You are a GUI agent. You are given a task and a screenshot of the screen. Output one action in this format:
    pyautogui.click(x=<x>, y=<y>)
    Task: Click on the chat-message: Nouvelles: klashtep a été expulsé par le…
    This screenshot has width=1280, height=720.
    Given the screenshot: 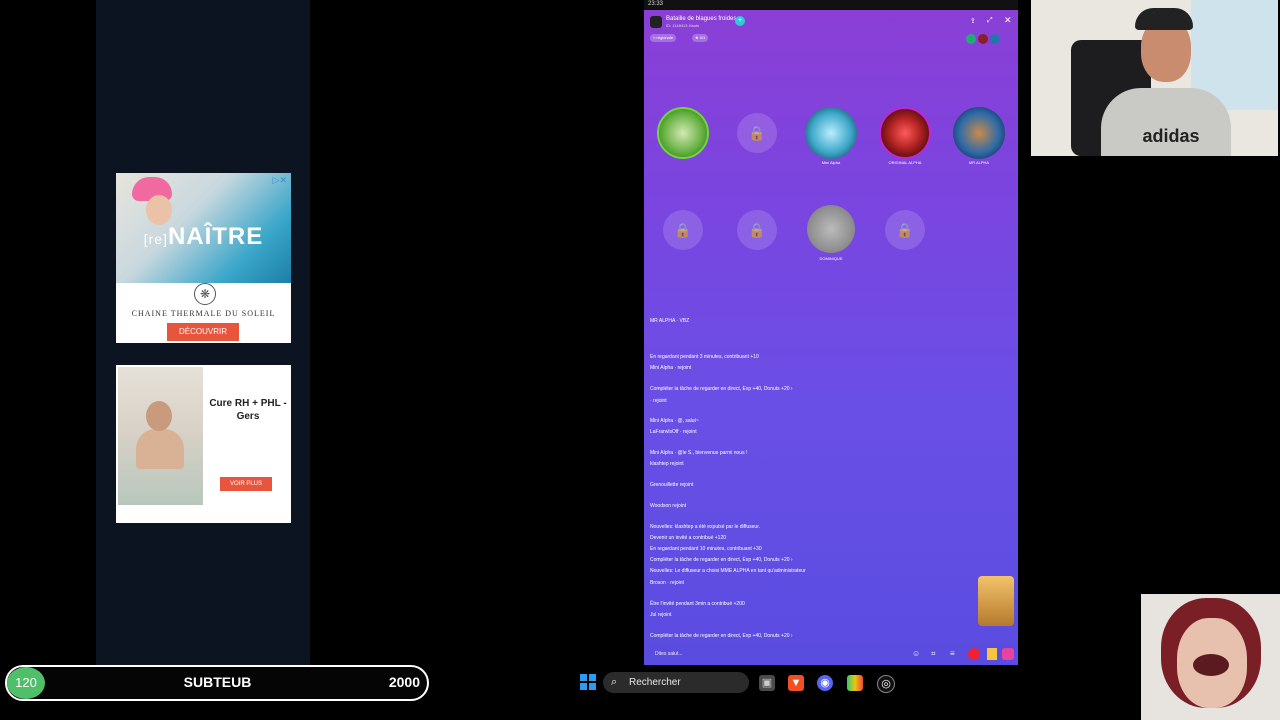 What is the action you would take?
    pyautogui.click(x=705, y=527)
    